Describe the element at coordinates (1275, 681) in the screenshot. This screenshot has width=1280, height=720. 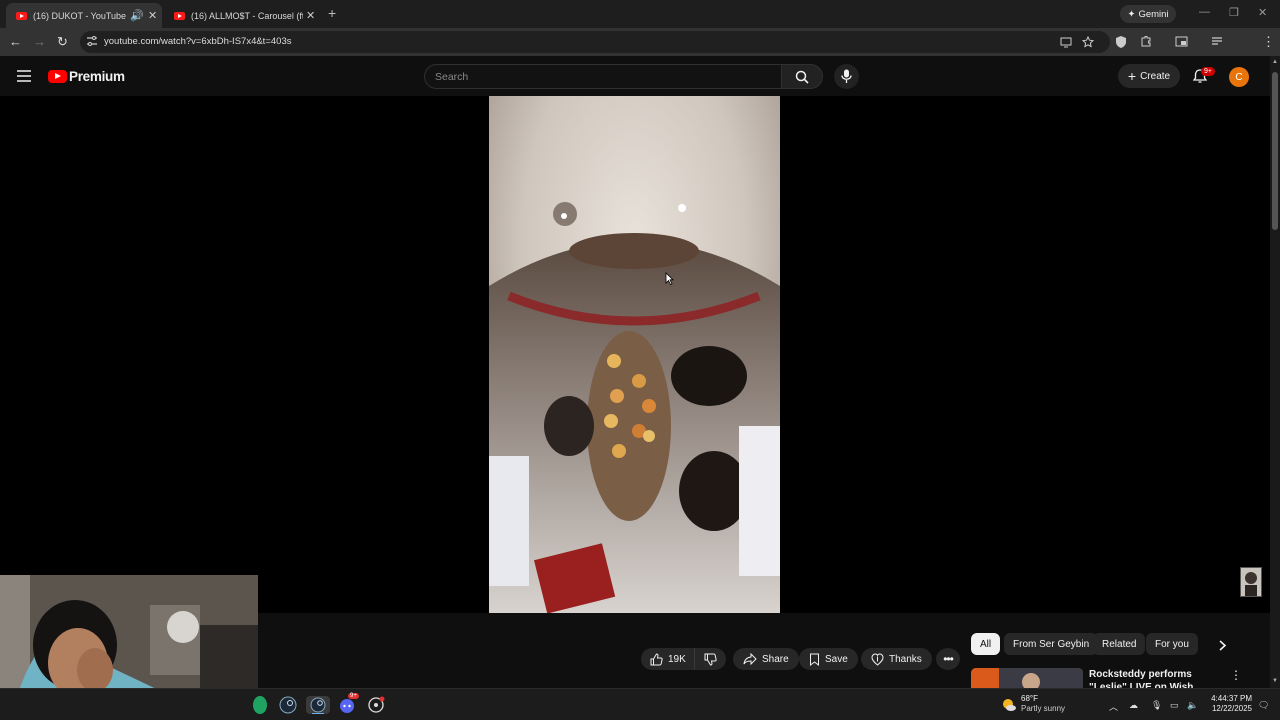
I see `scroll-down-arrow-icon: ▼` at that location.